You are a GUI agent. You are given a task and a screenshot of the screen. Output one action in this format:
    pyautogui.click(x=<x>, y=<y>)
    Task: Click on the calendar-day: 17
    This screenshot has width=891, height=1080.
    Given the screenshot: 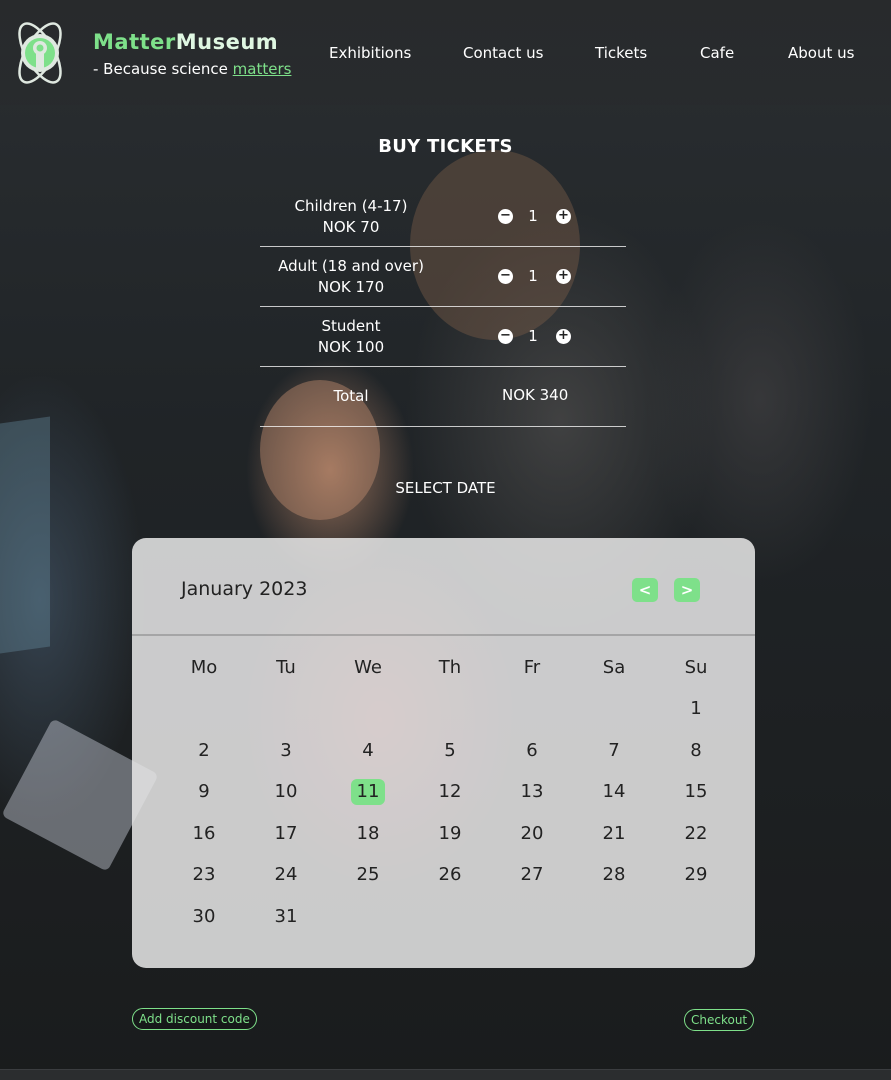 What is the action you would take?
    pyautogui.click(x=286, y=834)
    